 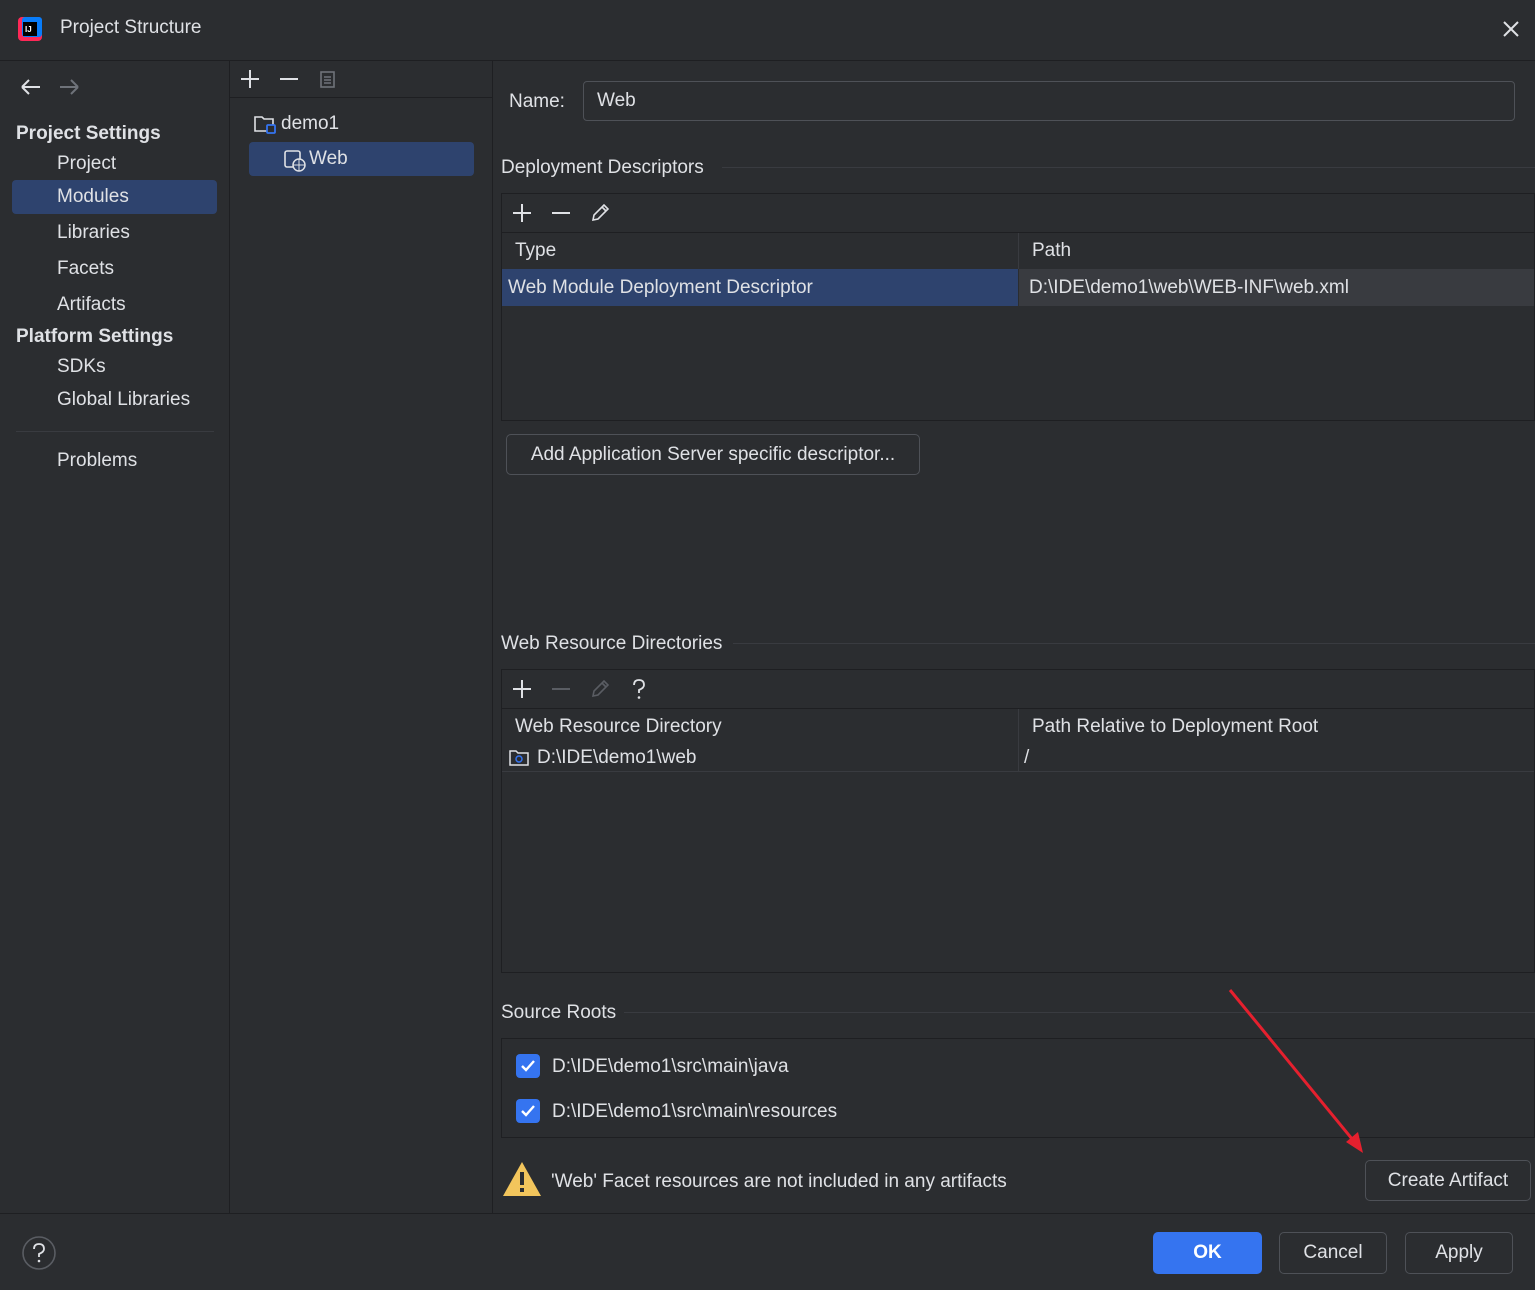 What do you see at coordinates (114, 461) in the screenshot?
I see `nav-item-problems: Problems` at bounding box center [114, 461].